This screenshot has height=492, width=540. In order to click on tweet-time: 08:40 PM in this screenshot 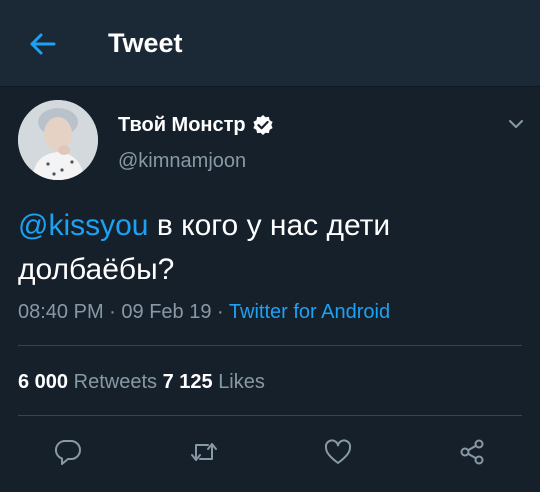, I will do `click(61, 312)`.